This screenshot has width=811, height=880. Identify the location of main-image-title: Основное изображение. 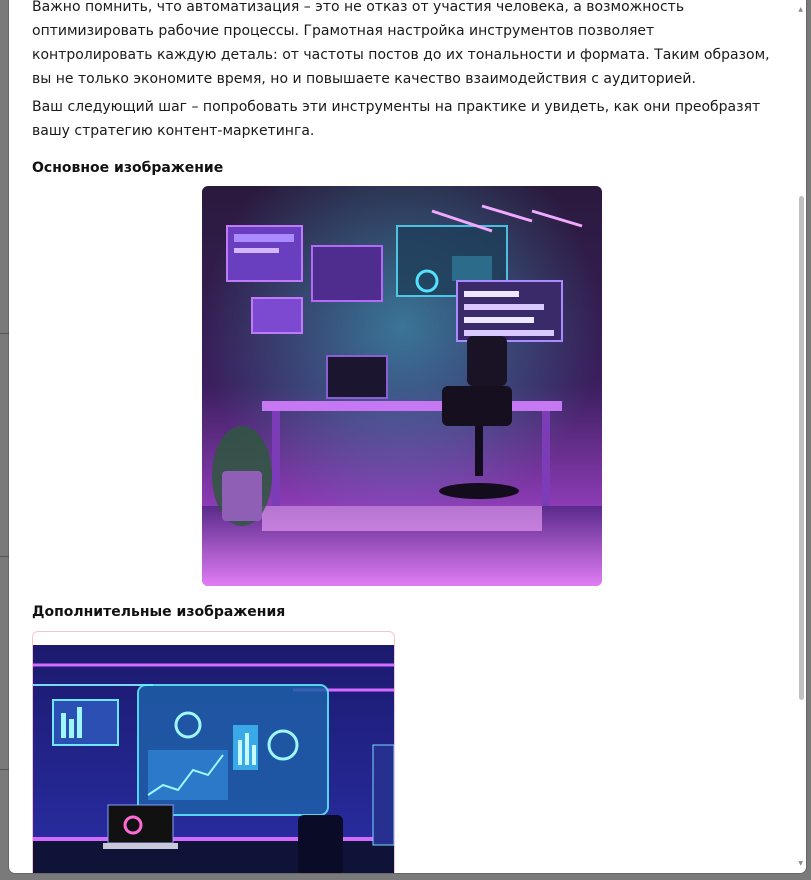
(128, 168).